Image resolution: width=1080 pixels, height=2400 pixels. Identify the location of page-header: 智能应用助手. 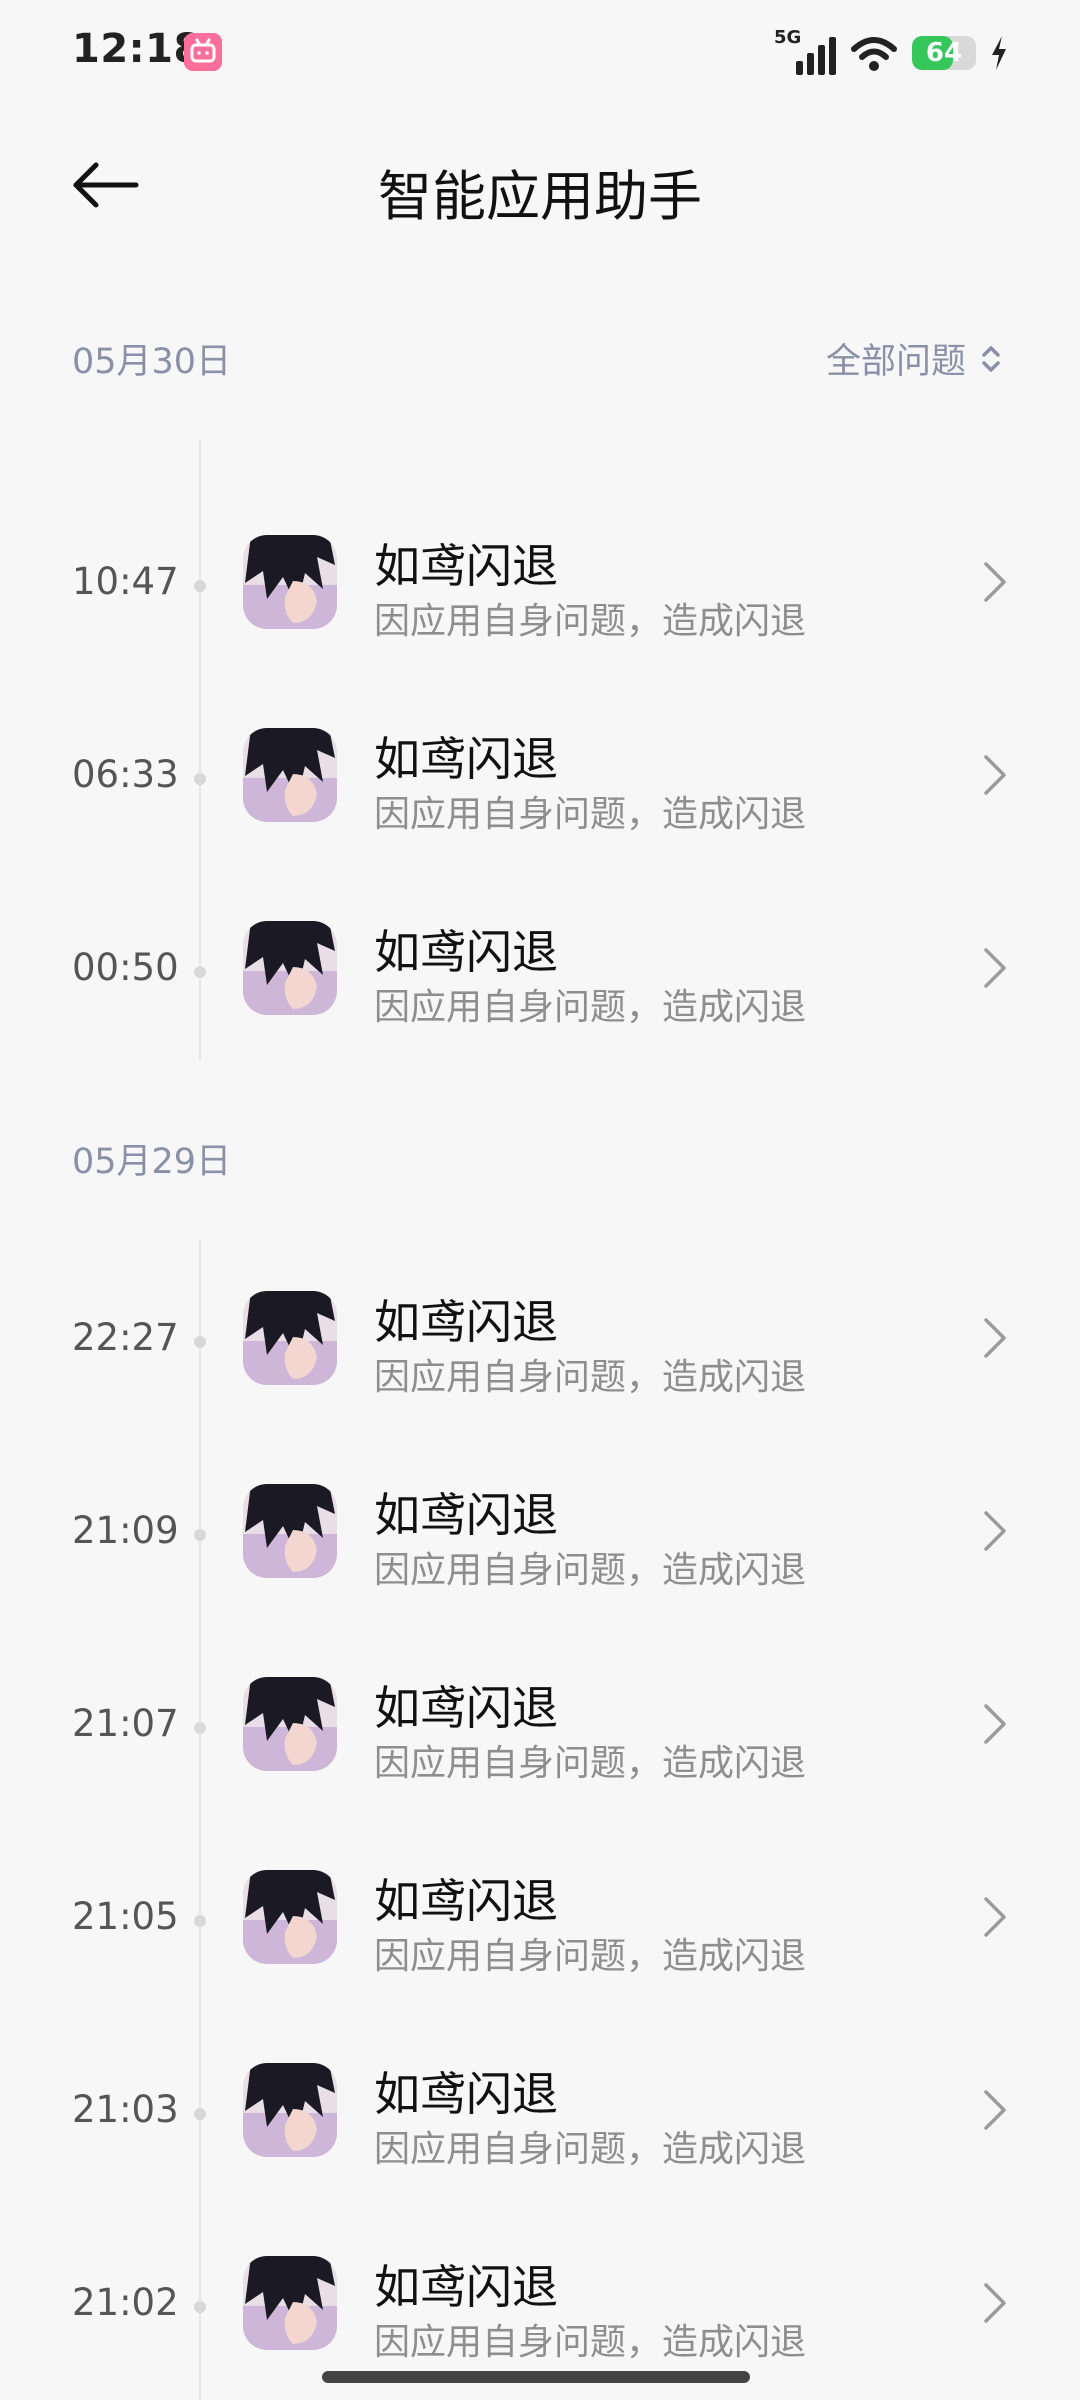
(540, 185).